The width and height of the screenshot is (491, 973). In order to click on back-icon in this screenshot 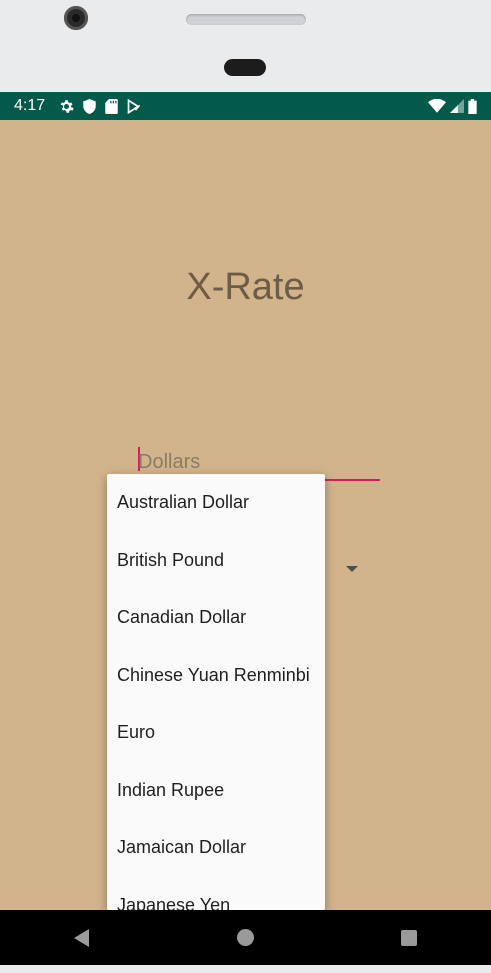, I will do `click(82, 937)`.